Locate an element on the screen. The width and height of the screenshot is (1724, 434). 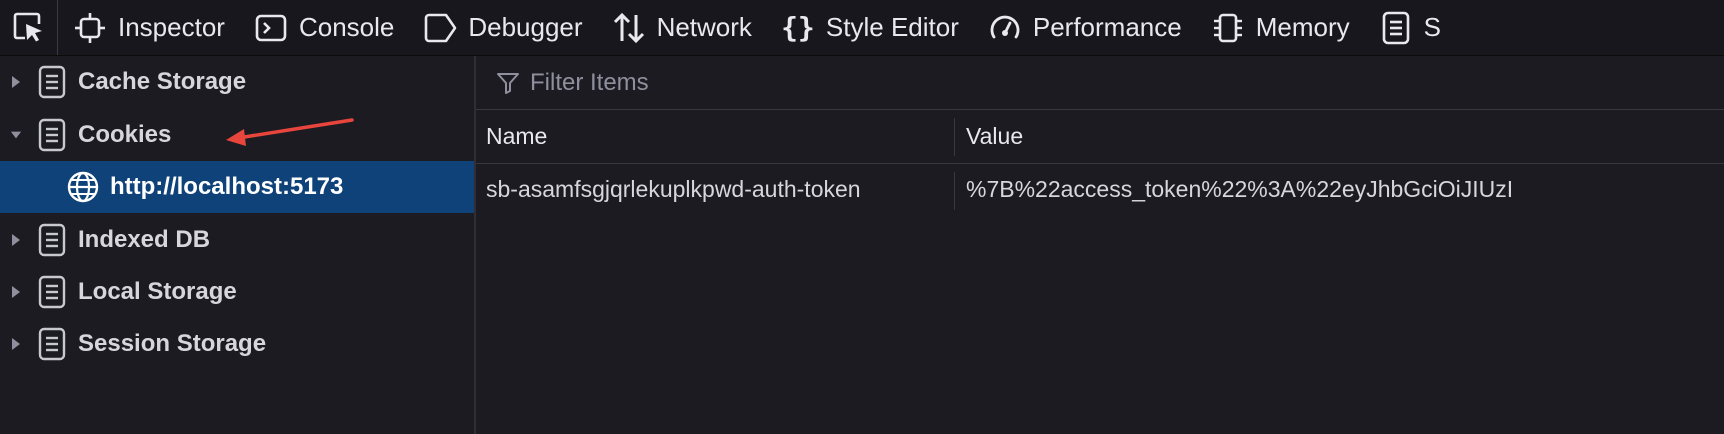
tab-console: Console is located at coordinates (323, 27).